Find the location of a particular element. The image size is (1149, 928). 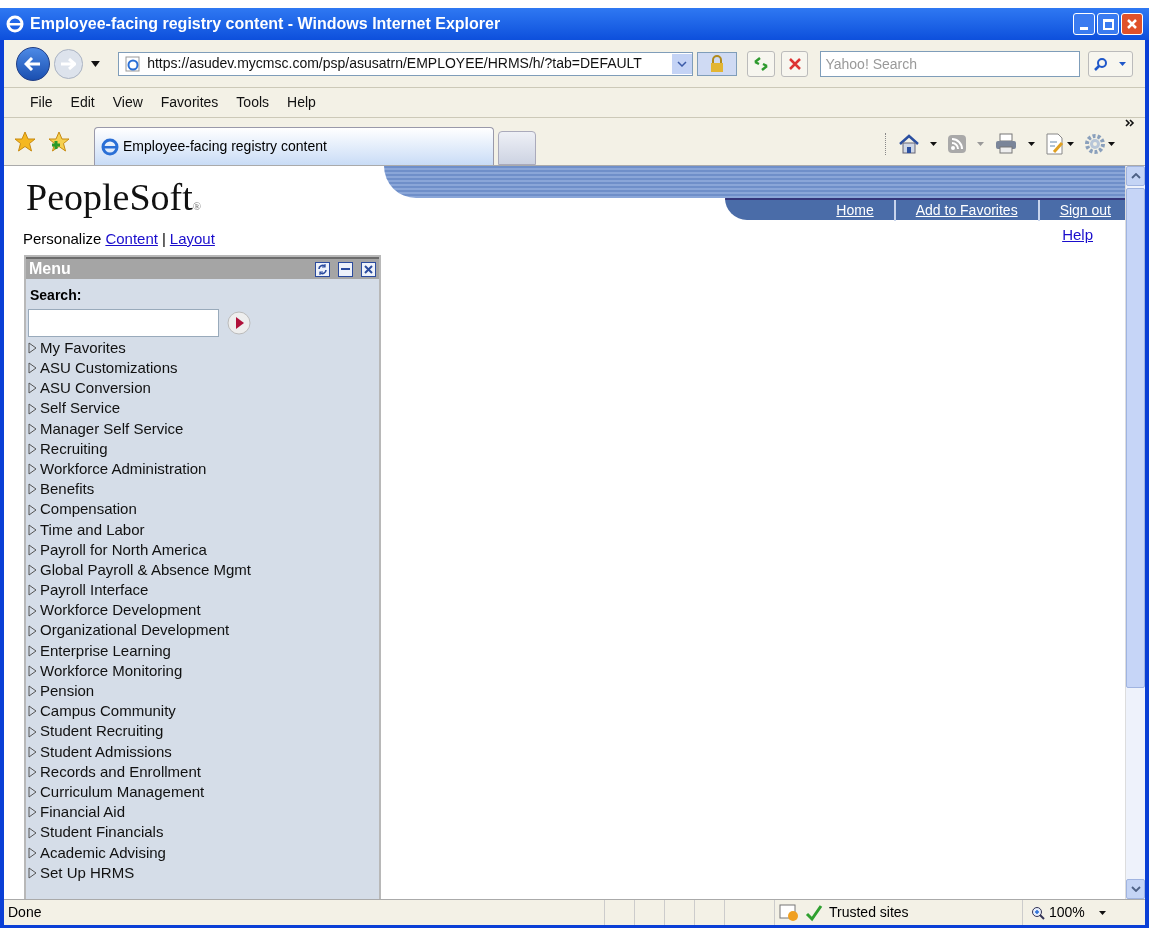

menu-folder: Workforce Monitoring is located at coordinates (202, 671).